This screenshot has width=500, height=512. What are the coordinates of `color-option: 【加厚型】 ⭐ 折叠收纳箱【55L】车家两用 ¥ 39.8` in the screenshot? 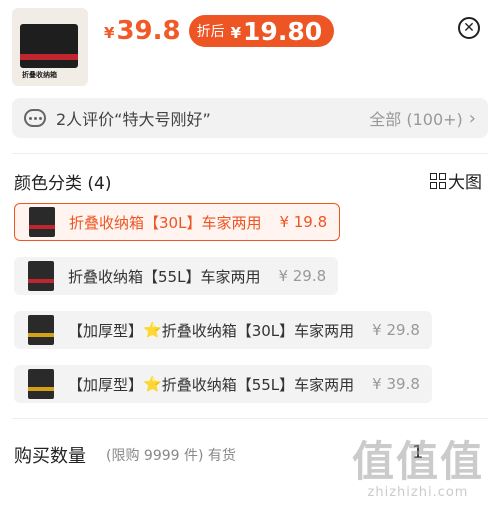 It's located at (223, 384).